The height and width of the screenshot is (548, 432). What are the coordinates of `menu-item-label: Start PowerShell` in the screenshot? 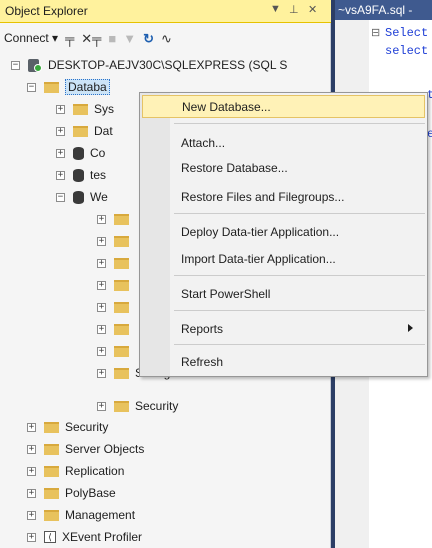 It's located at (226, 293).